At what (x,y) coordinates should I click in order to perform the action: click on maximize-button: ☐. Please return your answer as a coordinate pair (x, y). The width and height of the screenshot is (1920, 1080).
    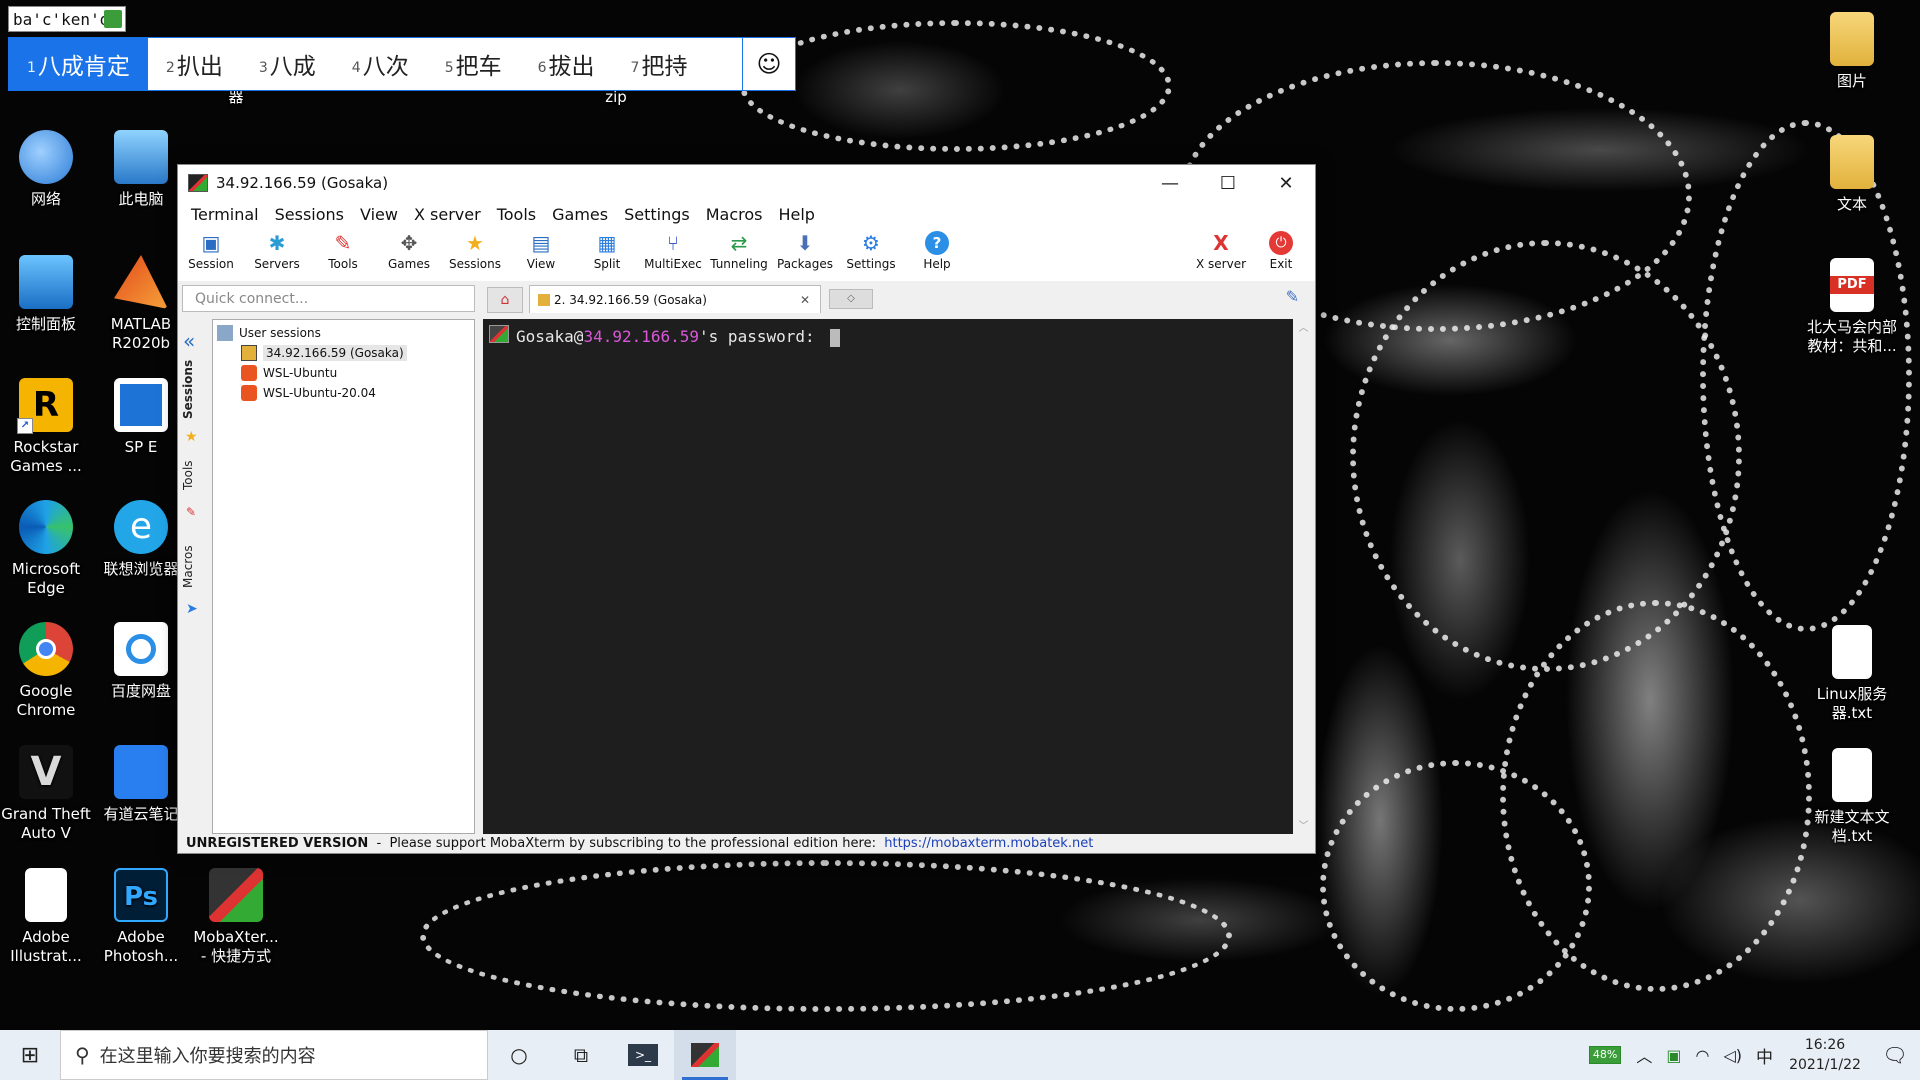
    Looking at the image, I should click on (1228, 183).